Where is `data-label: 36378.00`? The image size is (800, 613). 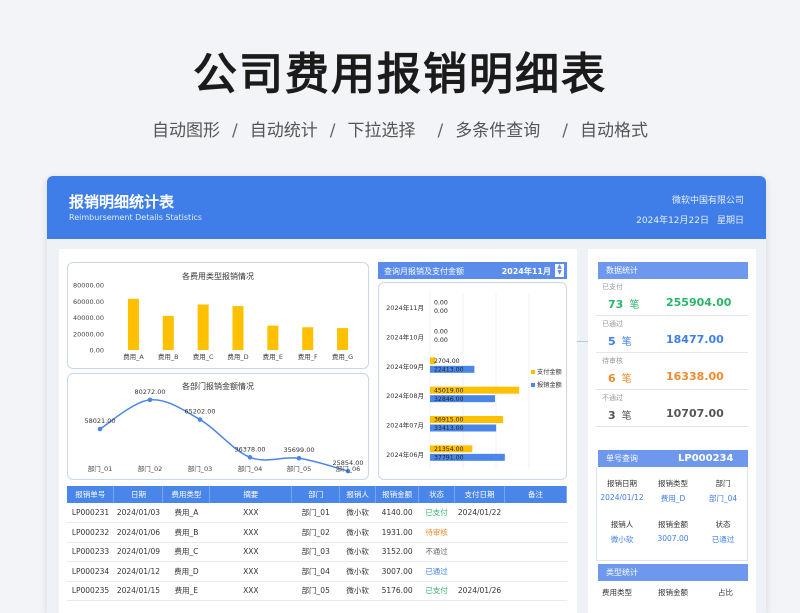 data-label: 36378.00 is located at coordinates (249, 449).